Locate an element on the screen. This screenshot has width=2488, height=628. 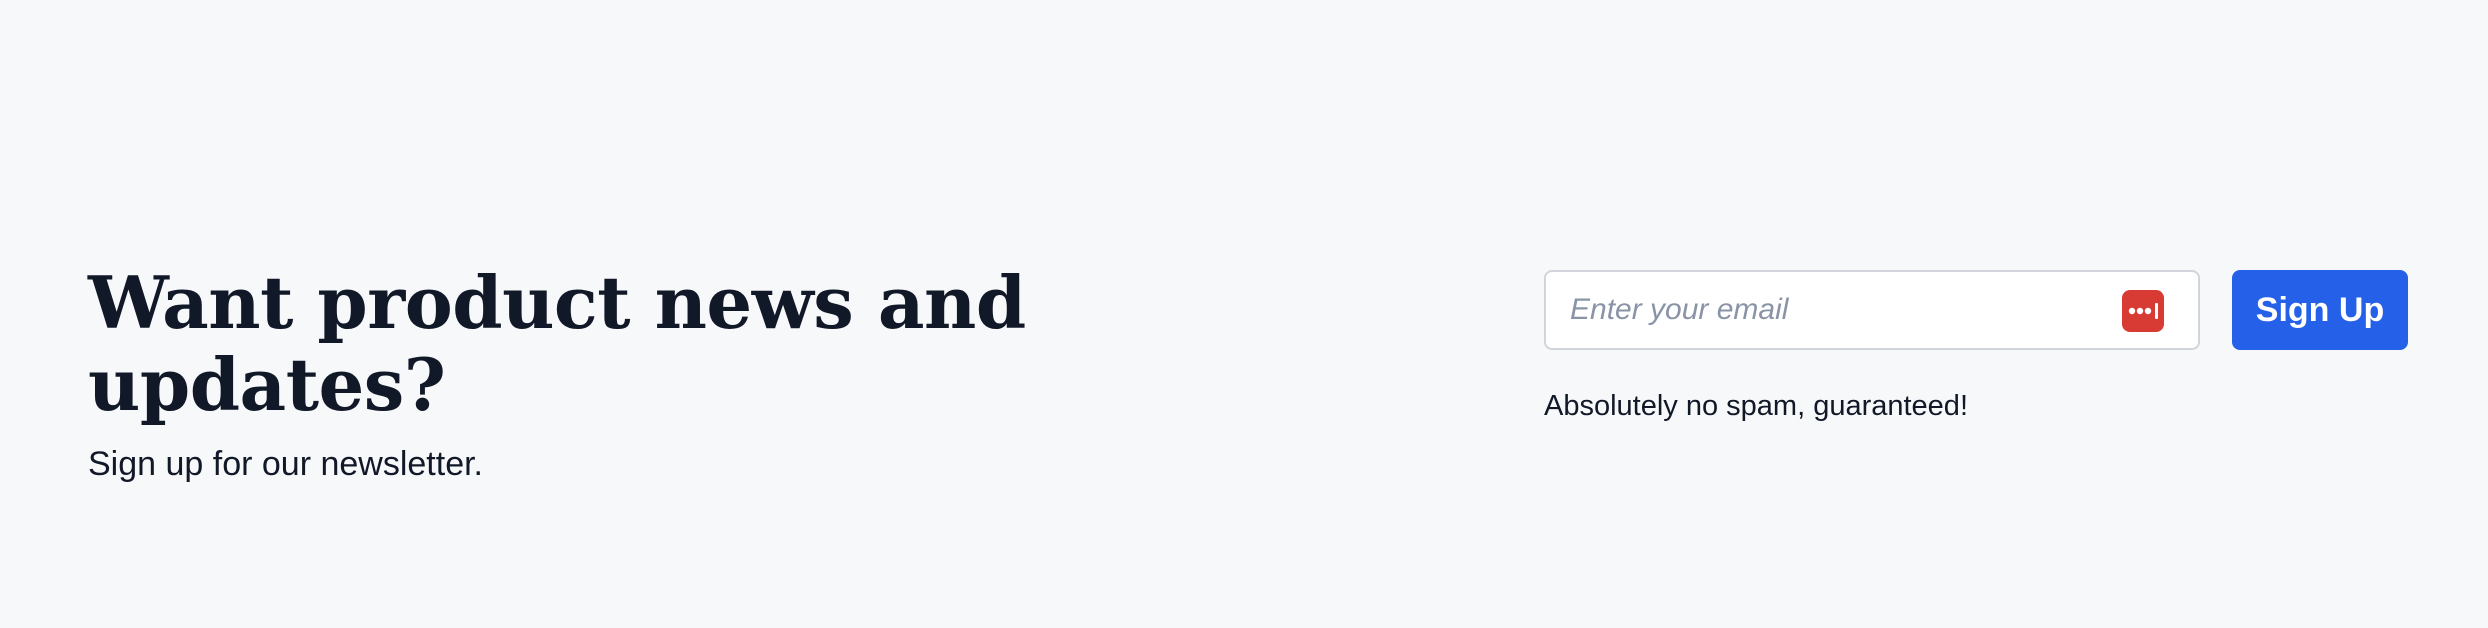
password-manager-icon is located at coordinates (2143, 311).